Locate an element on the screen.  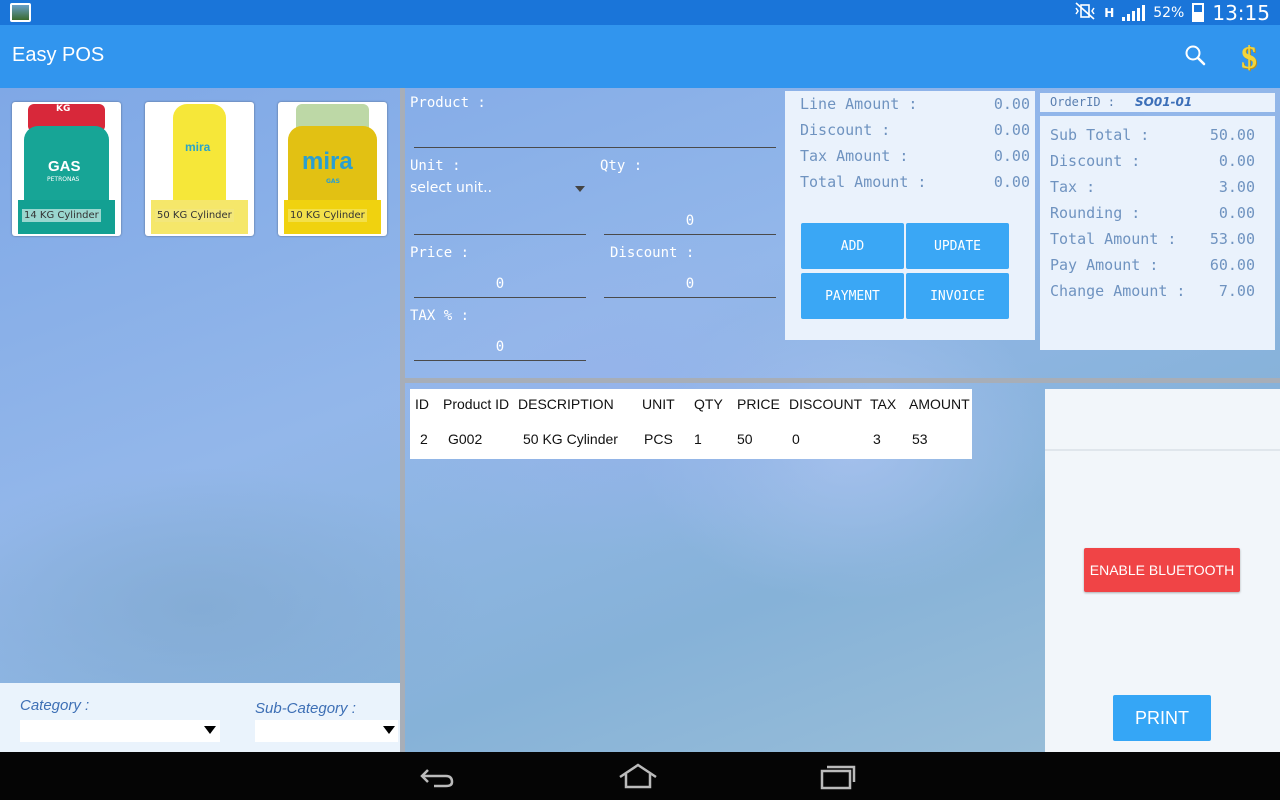
home-icon is located at coordinates (638, 776).